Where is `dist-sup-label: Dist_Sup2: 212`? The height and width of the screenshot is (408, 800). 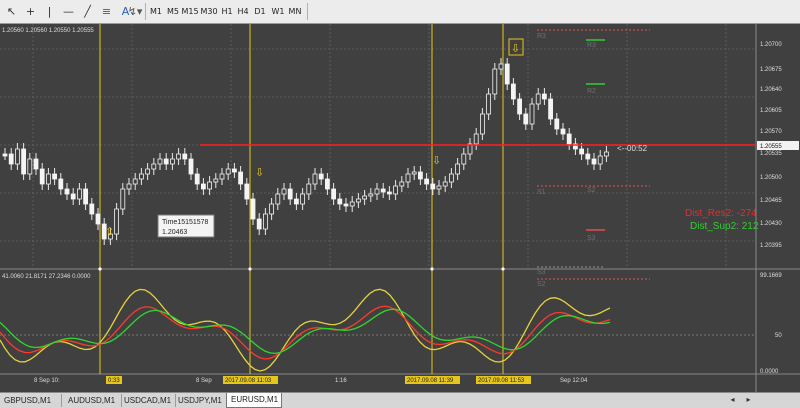 dist-sup-label: Dist_Sup2: 212 is located at coordinates (724, 226).